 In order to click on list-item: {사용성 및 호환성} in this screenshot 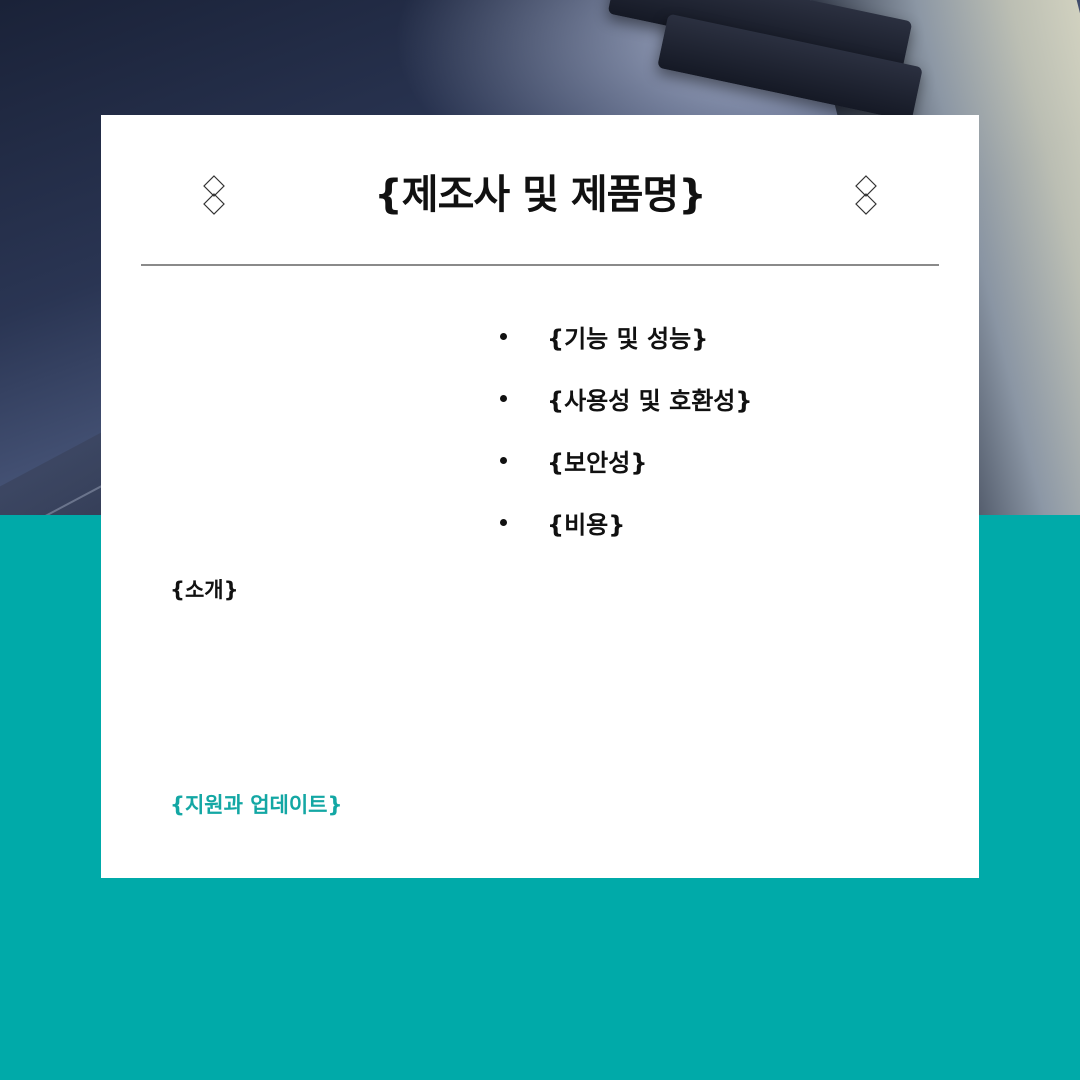, I will do `click(626, 398)`.